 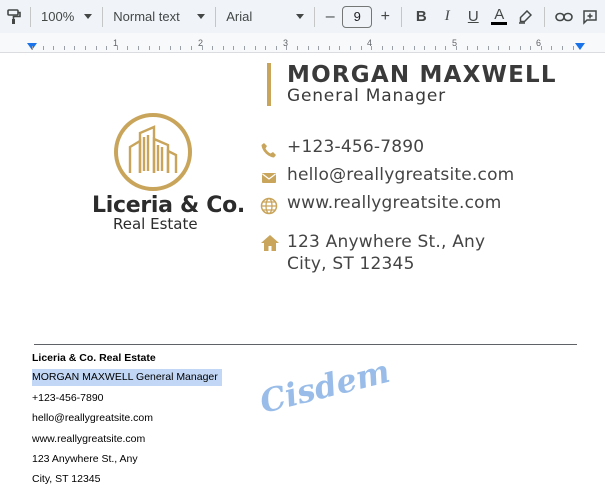 What do you see at coordinates (394, 203) in the screenshot?
I see `card-website: www.reallygreatsite.com` at bounding box center [394, 203].